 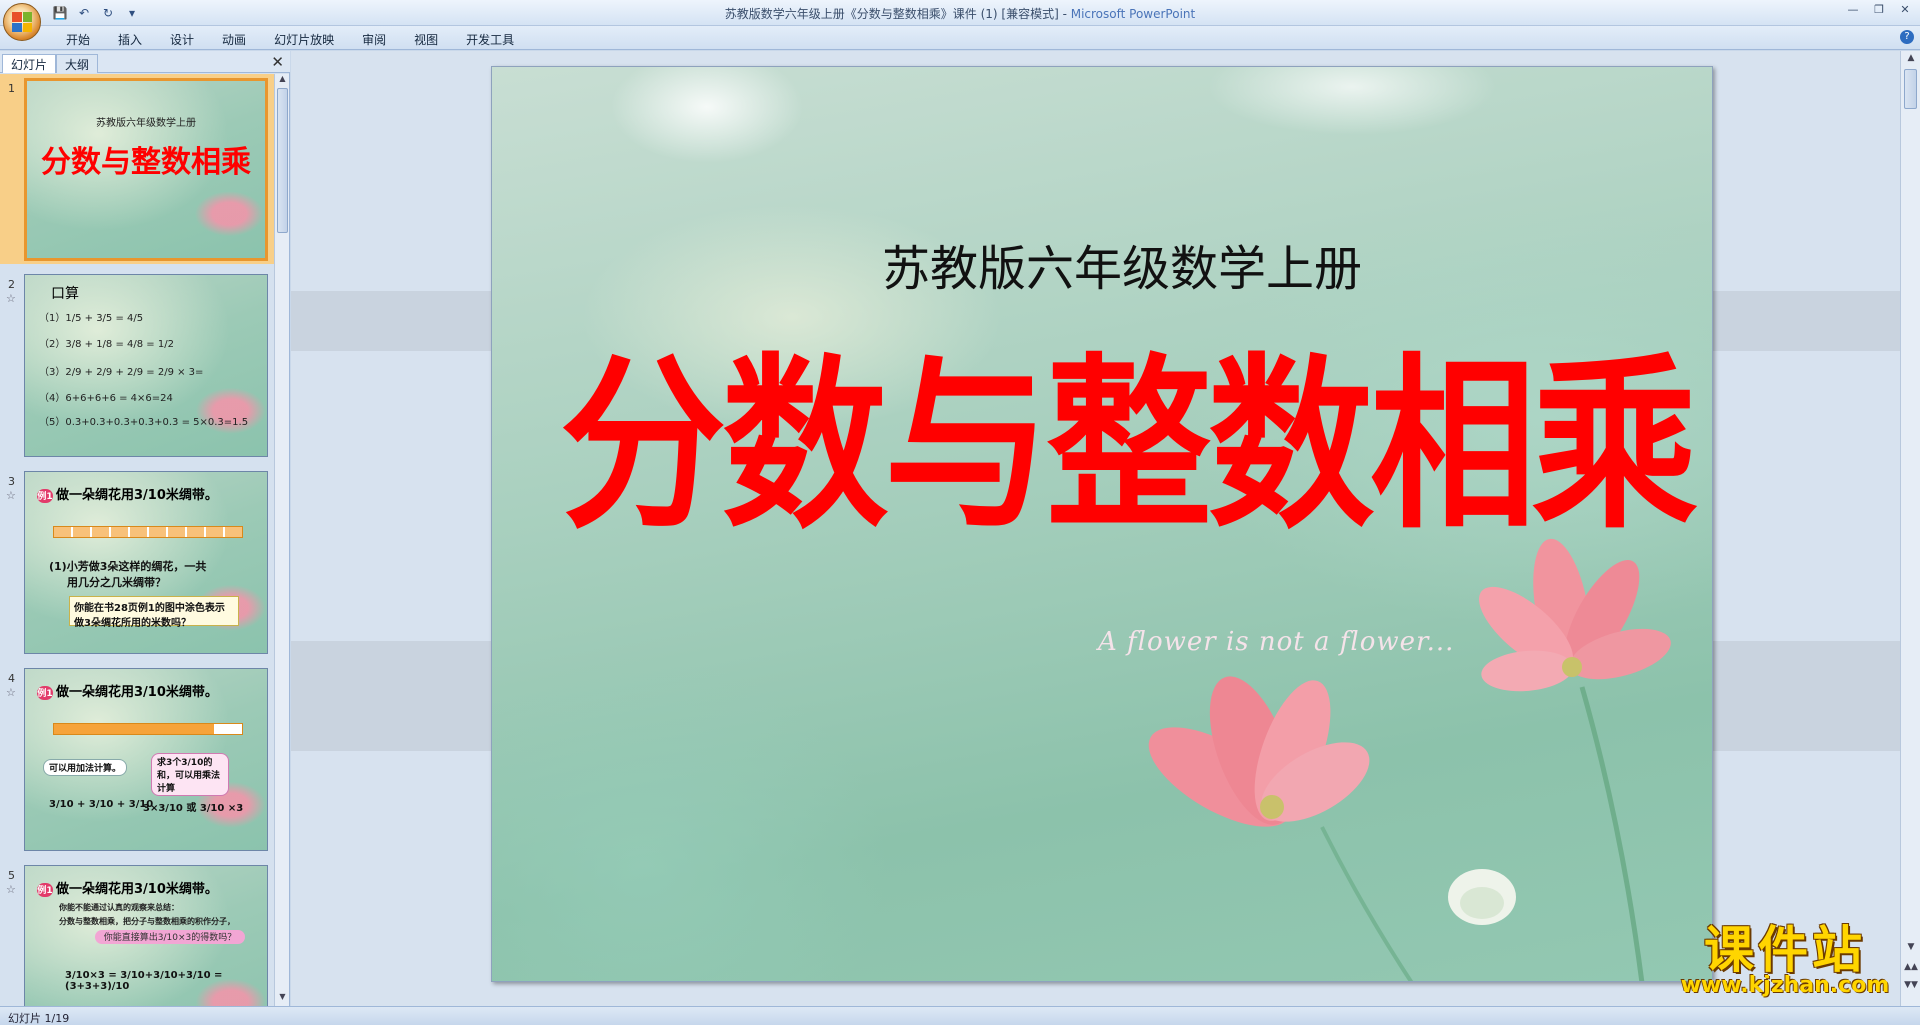 I want to click on thumb-line: （5）0.3+0.3+0.3+0.3+0.3 = 5×0.3=1.5, so click(x=144, y=422).